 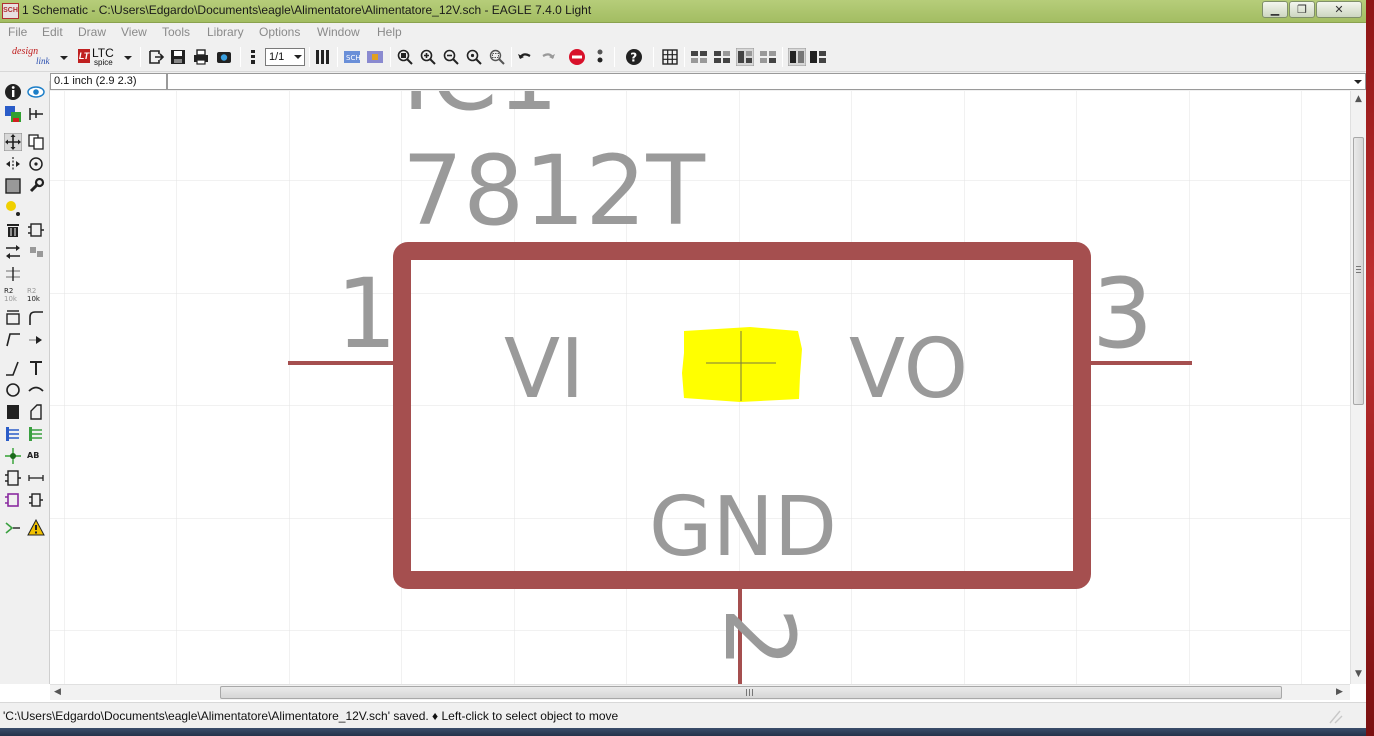 What do you see at coordinates (474, 57) in the screenshot?
I see `redraw-icon` at bounding box center [474, 57].